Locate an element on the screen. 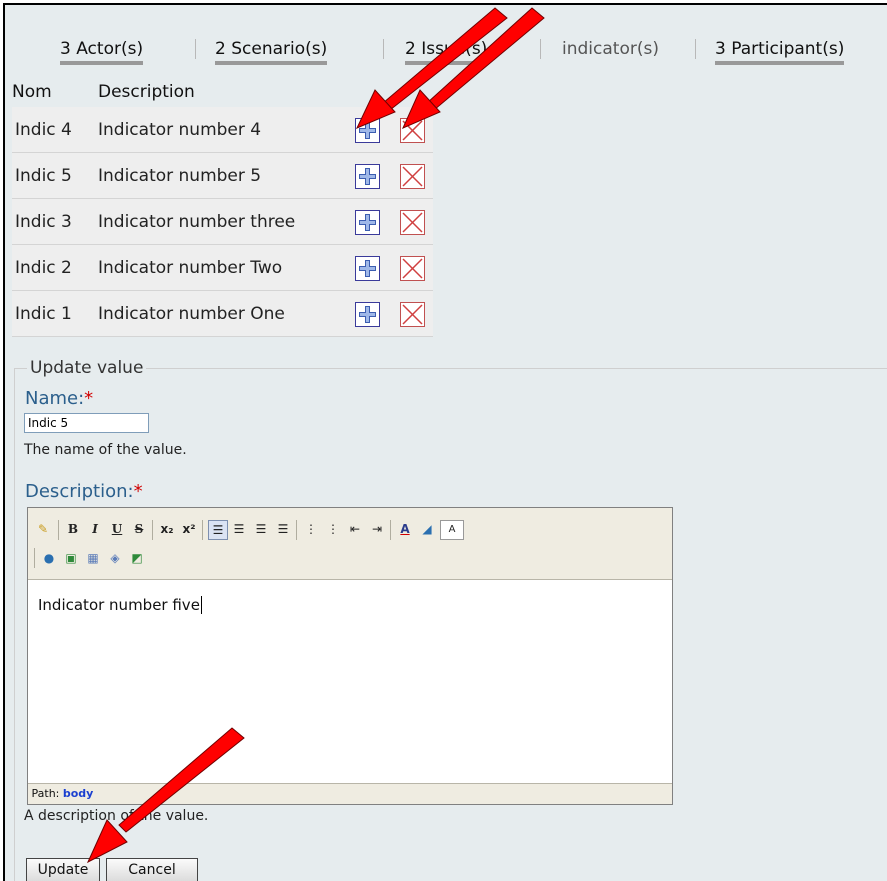 The image size is (887, 881). ordered-list-icon: ⋮ is located at coordinates (311, 529).